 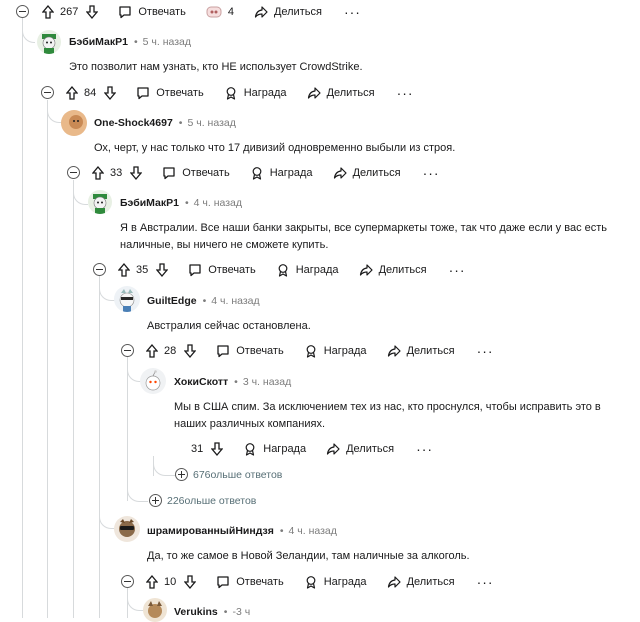 I want to click on username: Verukins, so click(x=196, y=612).